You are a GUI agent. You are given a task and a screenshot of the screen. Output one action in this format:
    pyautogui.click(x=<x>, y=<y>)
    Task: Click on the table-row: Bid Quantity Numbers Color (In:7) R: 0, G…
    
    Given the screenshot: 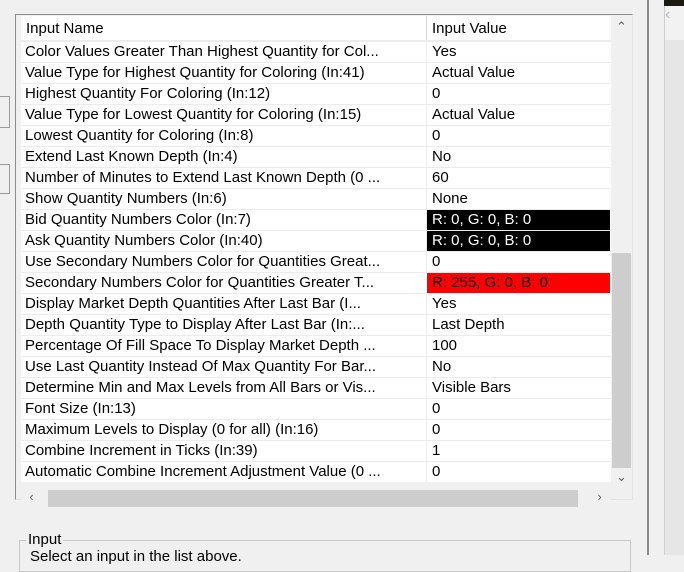 What is the action you would take?
    pyautogui.click(x=316, y=220)
    